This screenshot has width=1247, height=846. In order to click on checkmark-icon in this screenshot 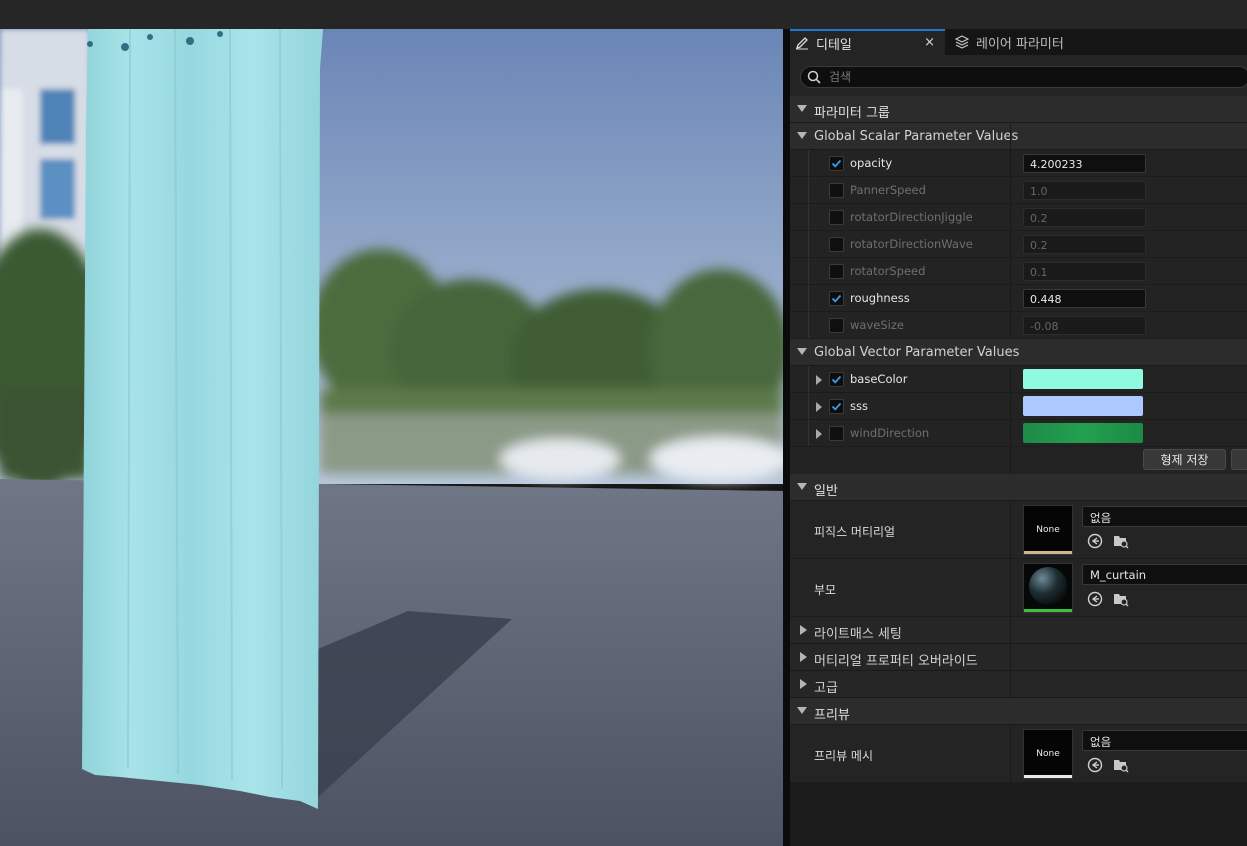, I will do `click(836, 406)`.